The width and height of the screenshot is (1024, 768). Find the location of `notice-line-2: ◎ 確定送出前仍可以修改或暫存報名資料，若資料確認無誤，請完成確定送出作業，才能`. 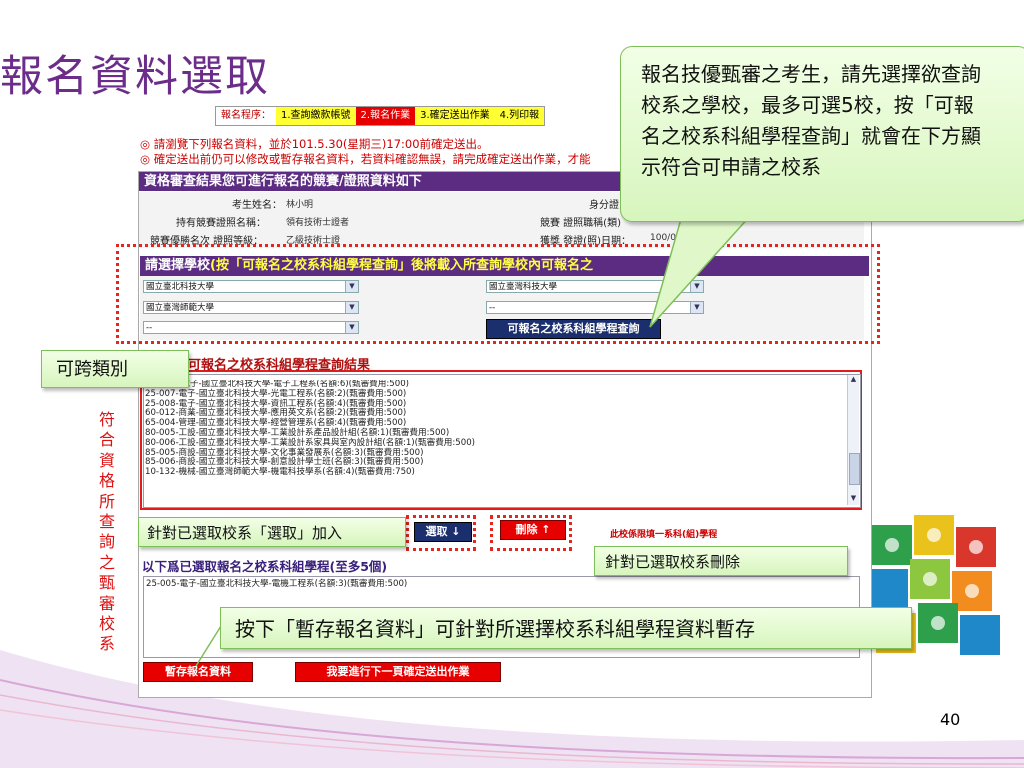

notice-line-2: ◎ 確定送出前仍可以修改或暫存報名資料，若資料確認無誤，請完成確定送出作業，才能 is located at coordinates (365, 159).